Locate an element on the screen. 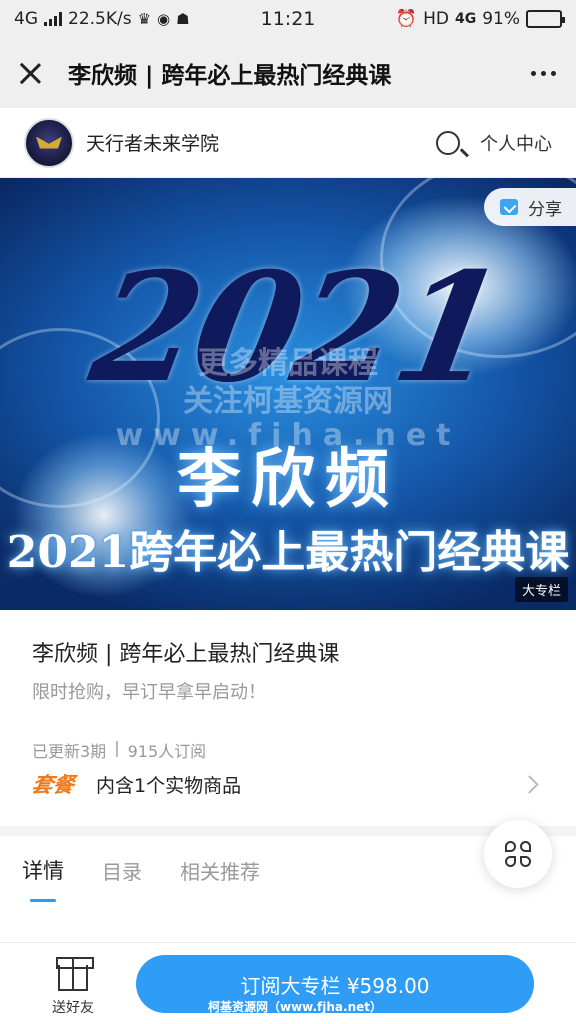  page-title: 李欣频 | 跨年必上最热门经典课 is located at coordinates (230, 76).